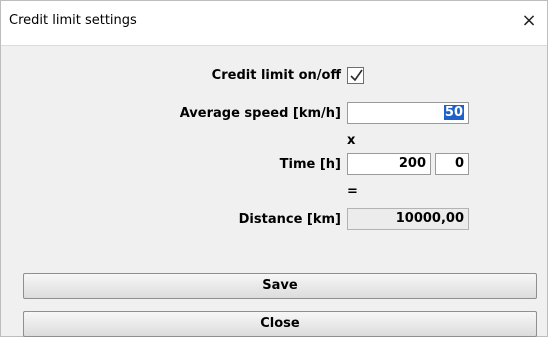 The image size is (548, 337). I want to click on credit-limit-checkbox, so click(355, 75).